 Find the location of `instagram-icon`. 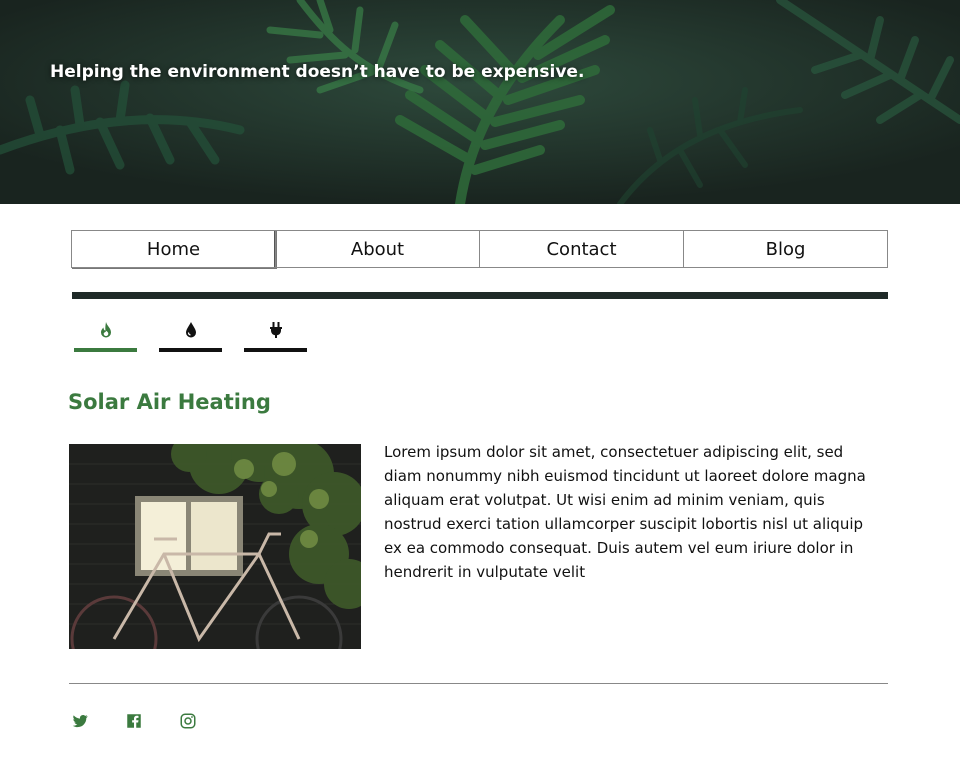

instagram-icon is located at coordinates (188, 721).